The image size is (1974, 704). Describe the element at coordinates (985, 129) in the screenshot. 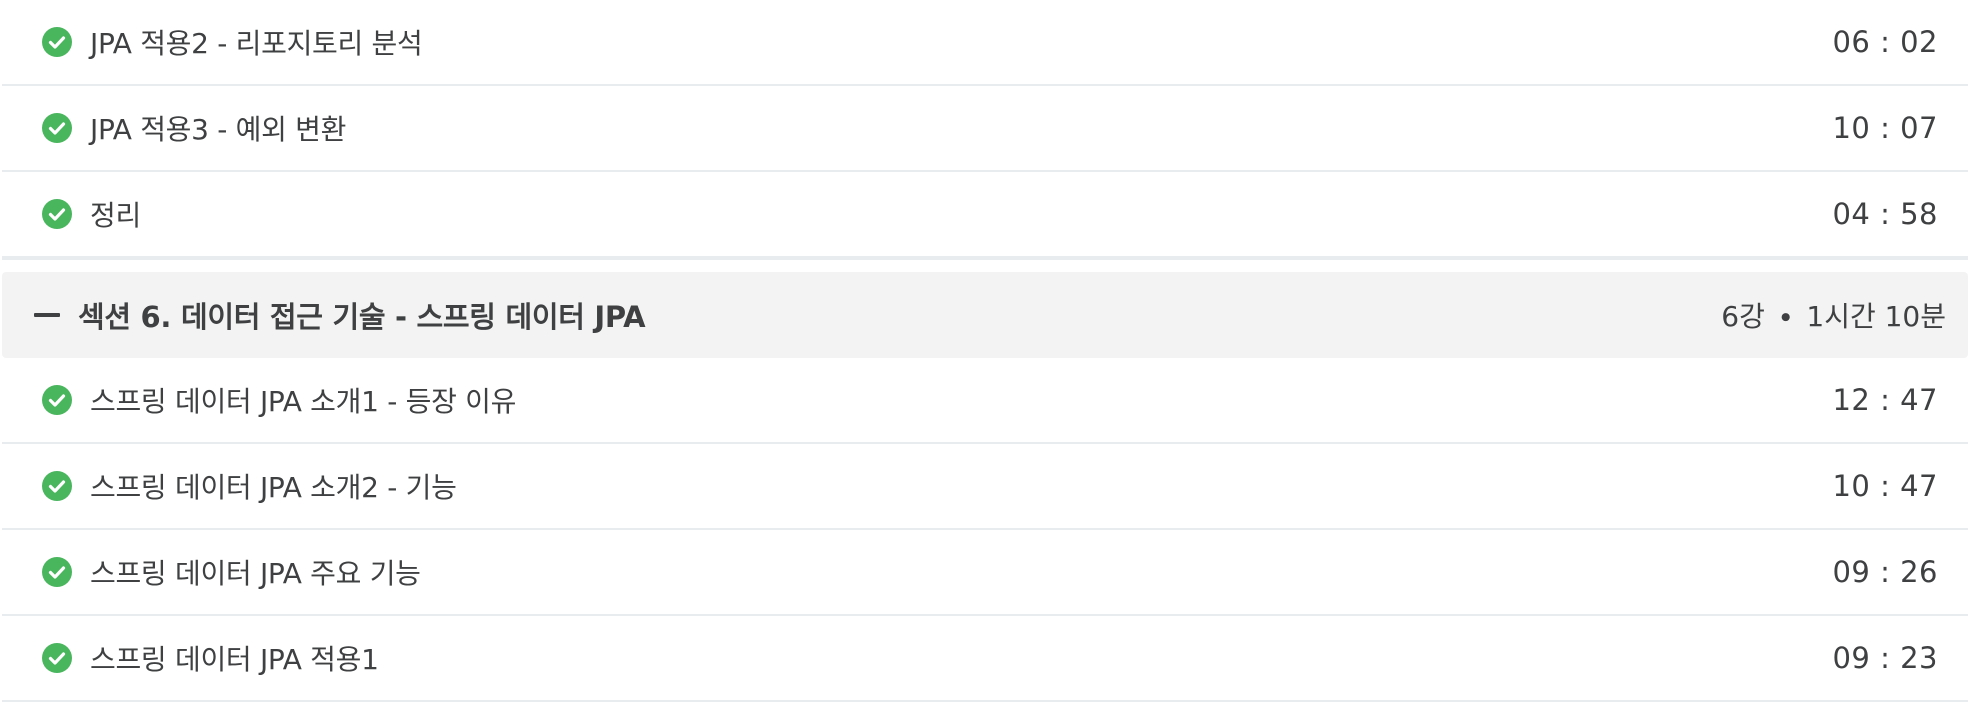

I see `lecture-row: JPA 적용3 - 예외 변환 10 : 07` at that location.